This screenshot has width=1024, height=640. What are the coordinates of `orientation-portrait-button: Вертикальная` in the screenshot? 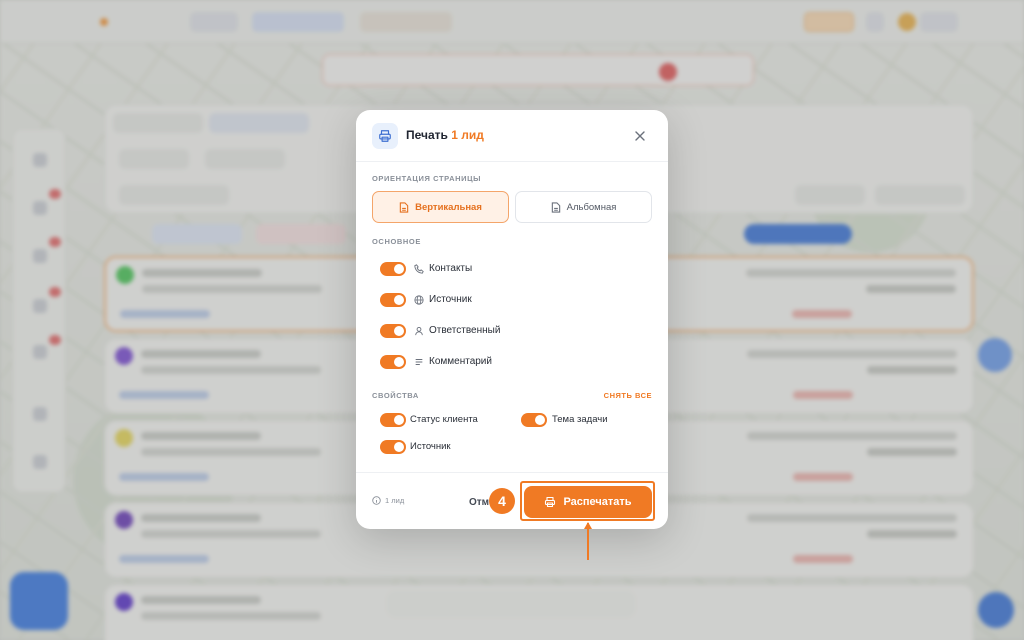 It's located at (440, 207).